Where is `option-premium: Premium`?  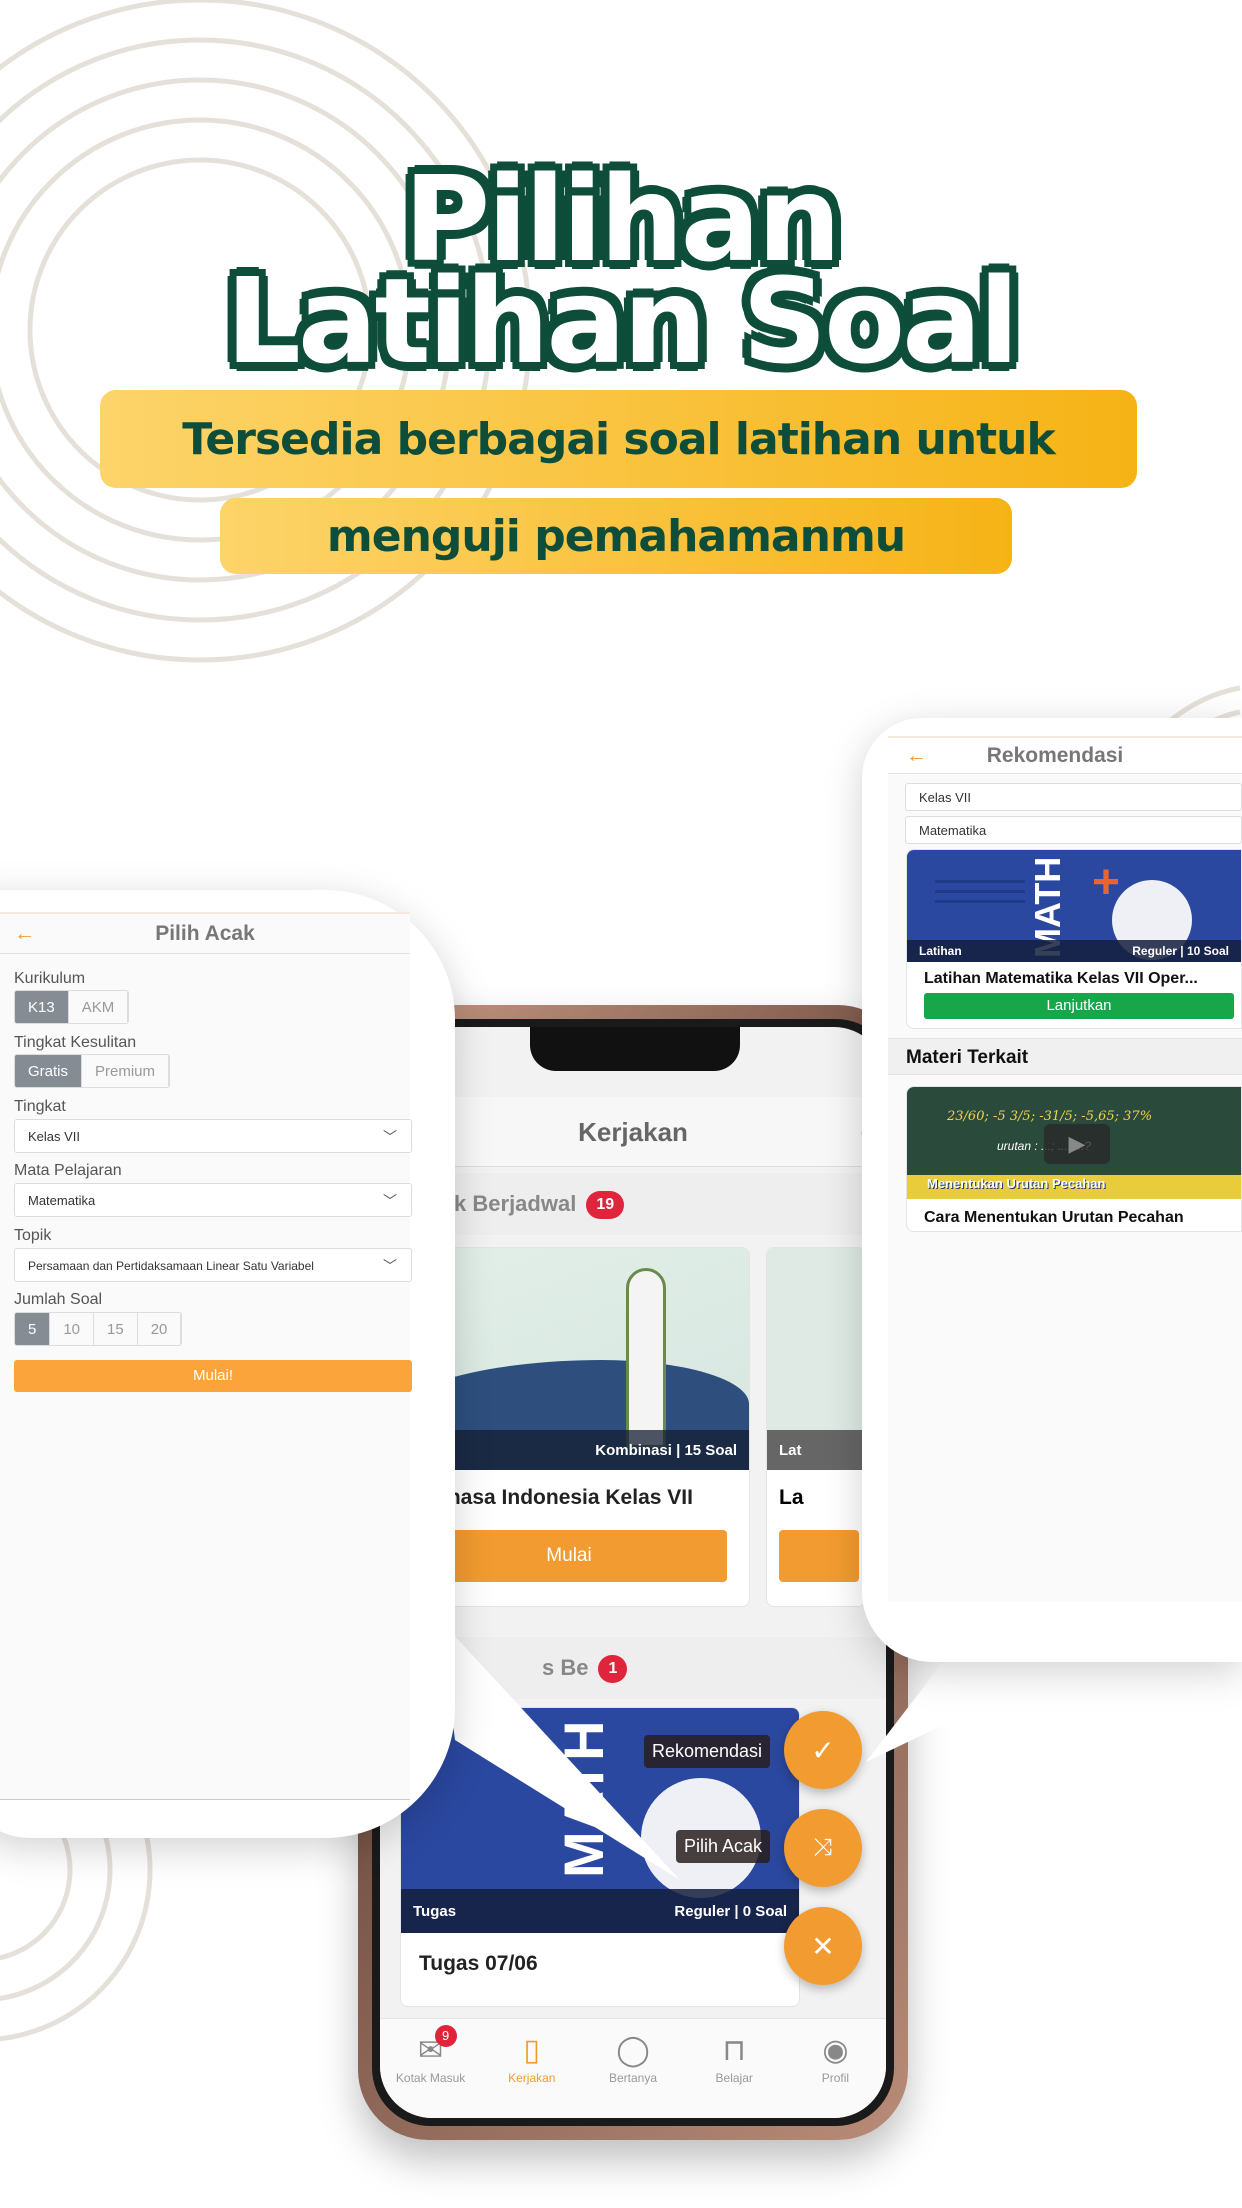
option-premium: Premium is located at coordinates (126, 1071).